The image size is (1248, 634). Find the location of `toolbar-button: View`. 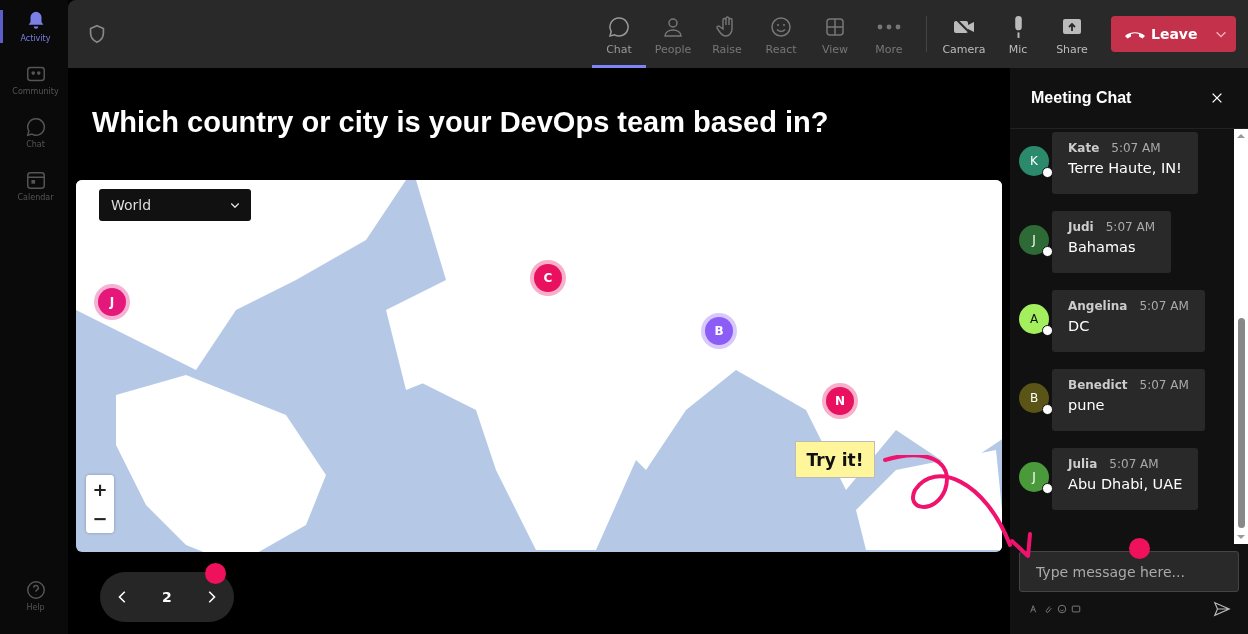

toolbar-button: View is located at coordinates (835, 34).